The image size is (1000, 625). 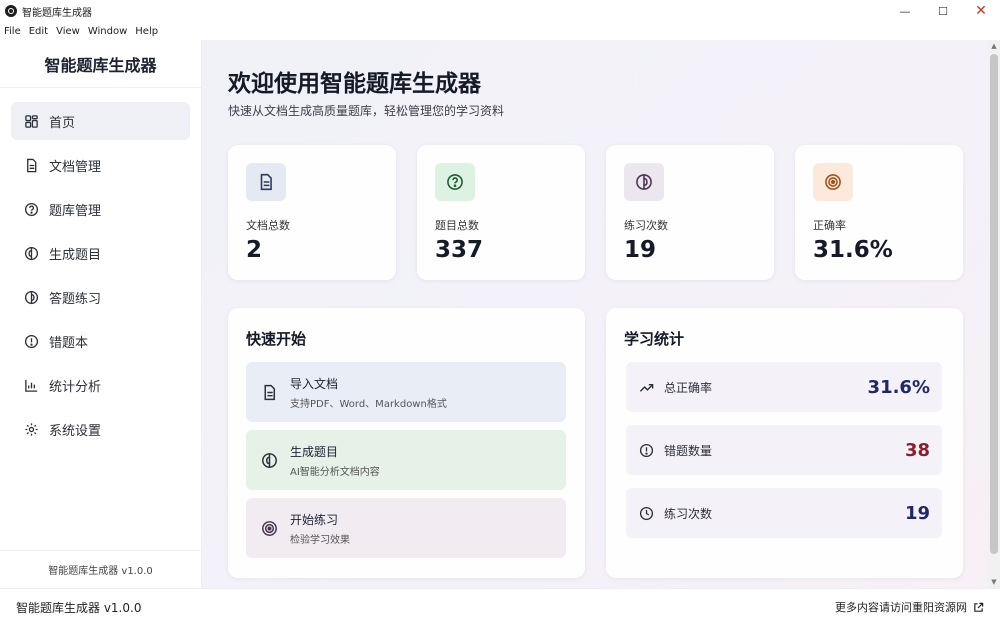 What do you see at coordinates (62, 123) in the screenshot?
I see `sidebar-item-label: 首页` at bounding box center [62, 123].